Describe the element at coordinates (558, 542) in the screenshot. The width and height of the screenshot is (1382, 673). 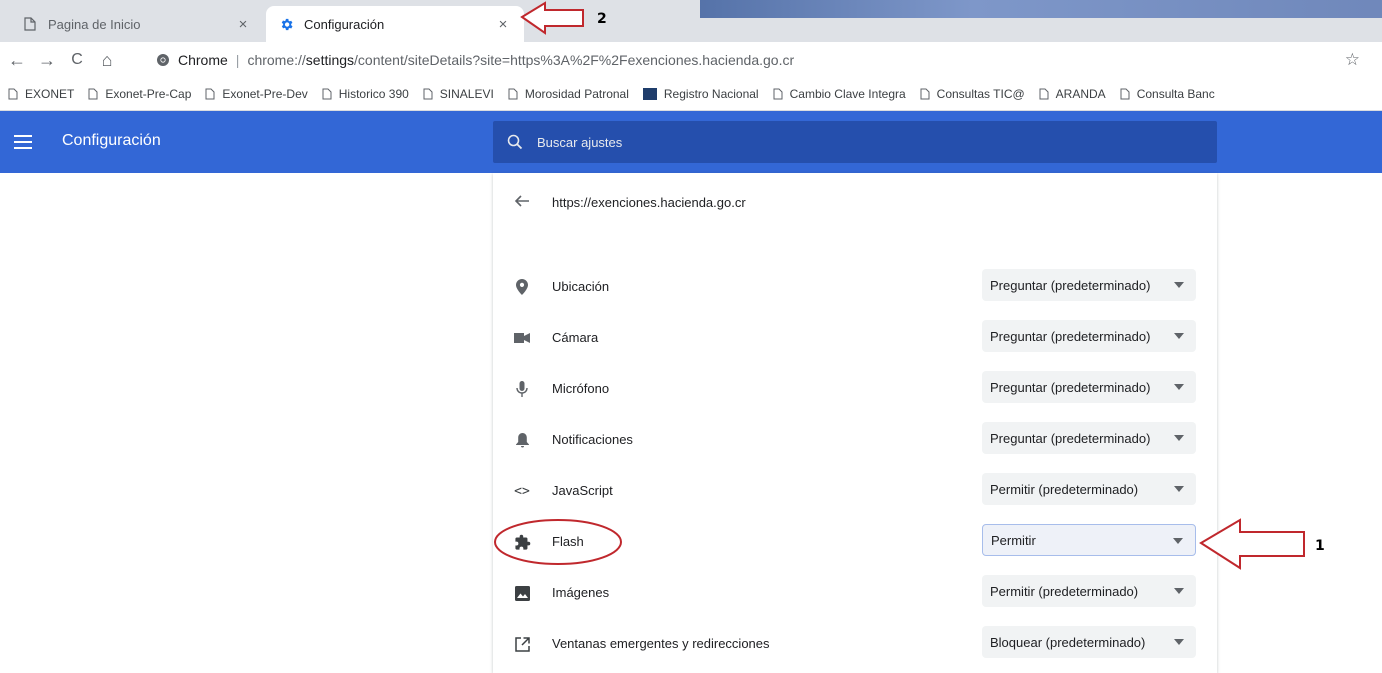
I see `annotation-circle-flash` at that location.